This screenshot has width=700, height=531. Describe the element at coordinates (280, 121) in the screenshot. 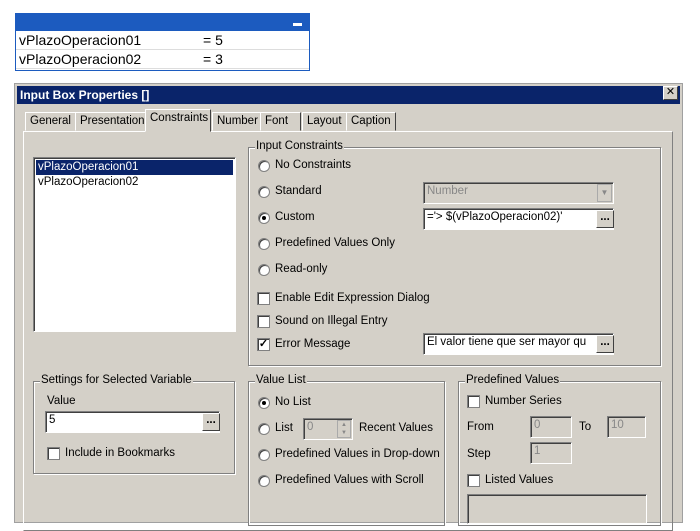

I see `tab-font: Font` at that location.